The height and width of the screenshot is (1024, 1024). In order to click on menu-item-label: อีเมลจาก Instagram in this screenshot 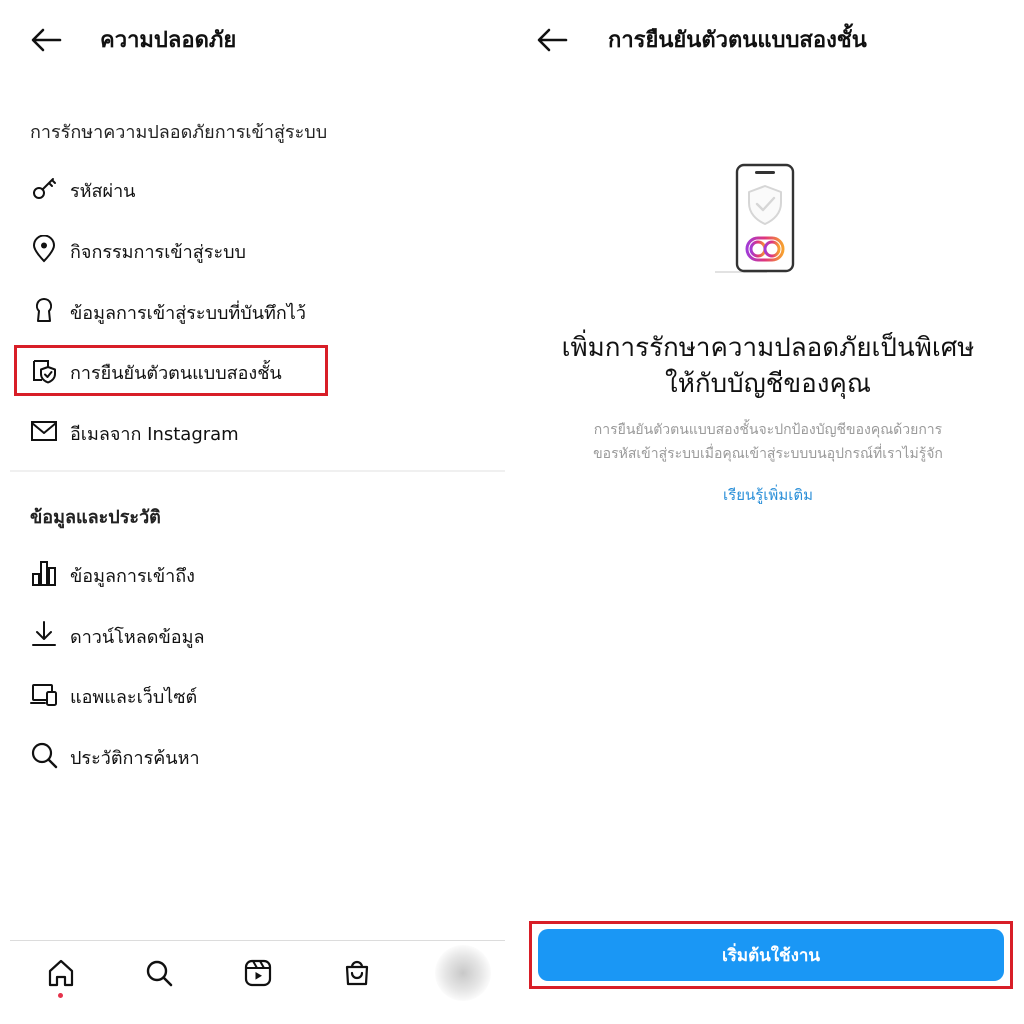, I will do `click(154, 434)`.